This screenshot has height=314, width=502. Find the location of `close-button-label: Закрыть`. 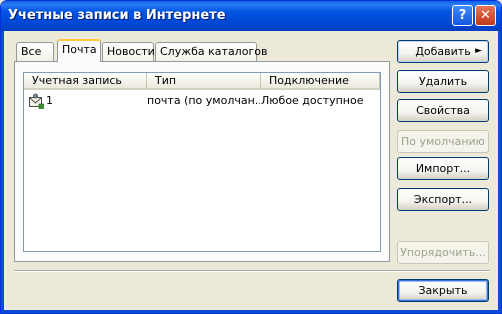

close-button-label: Закрыть is located at coordinates (443, 290).